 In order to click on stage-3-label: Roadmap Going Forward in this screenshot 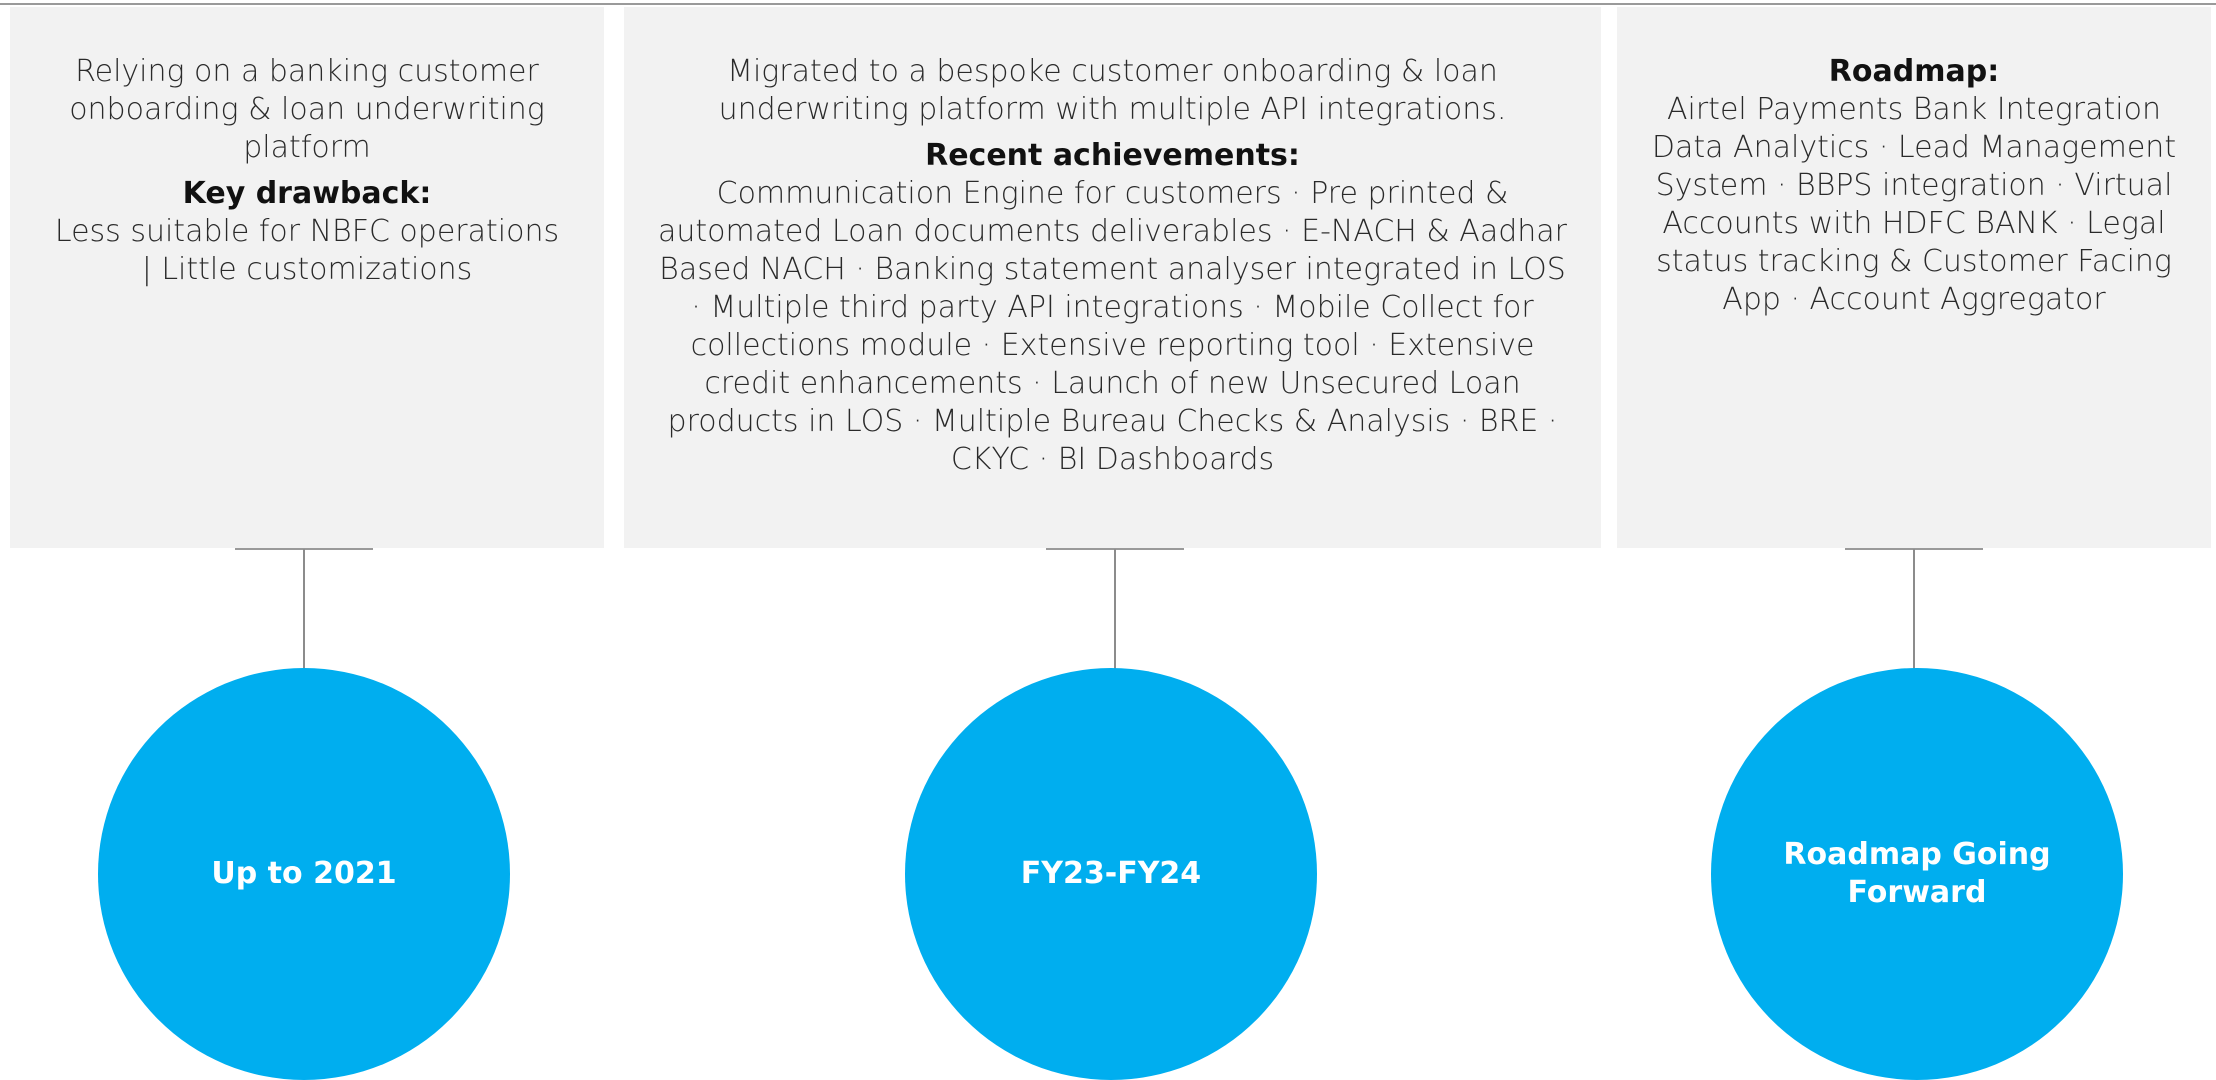, I will do `click(1917, 873)`.